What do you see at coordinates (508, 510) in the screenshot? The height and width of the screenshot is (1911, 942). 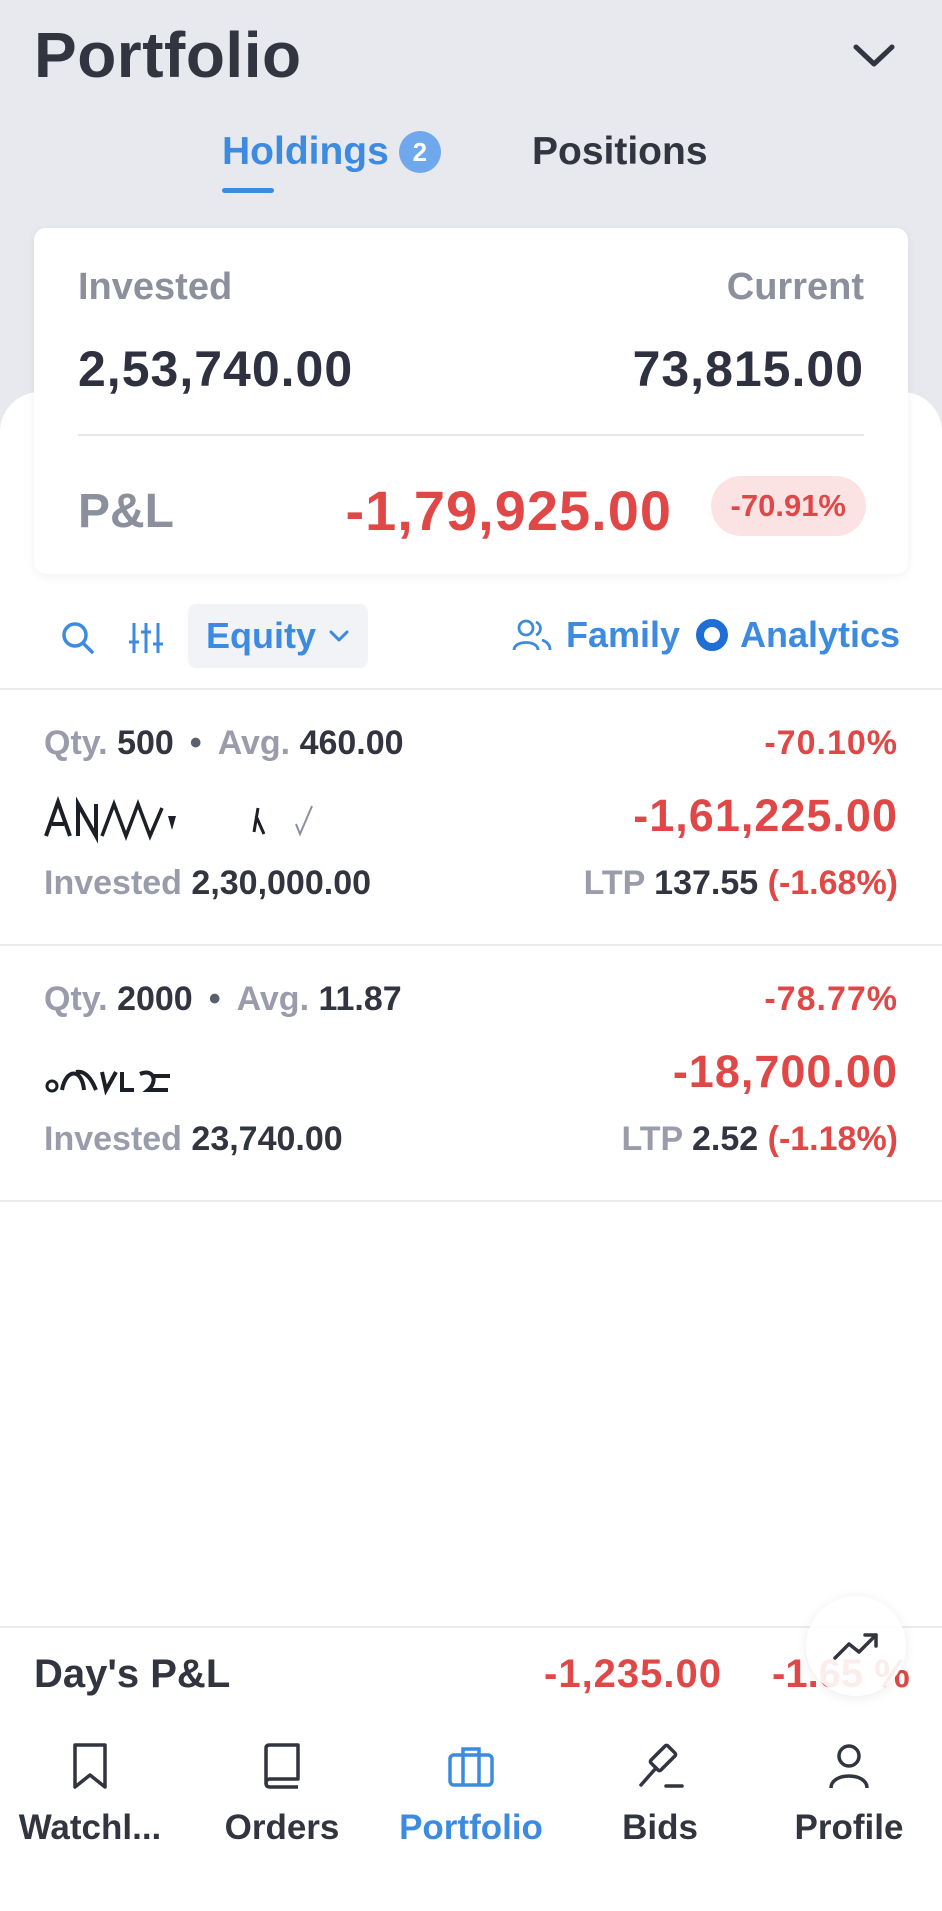 I see `pnl-value: -1,79,925.00` at bounding box center [508, 510].